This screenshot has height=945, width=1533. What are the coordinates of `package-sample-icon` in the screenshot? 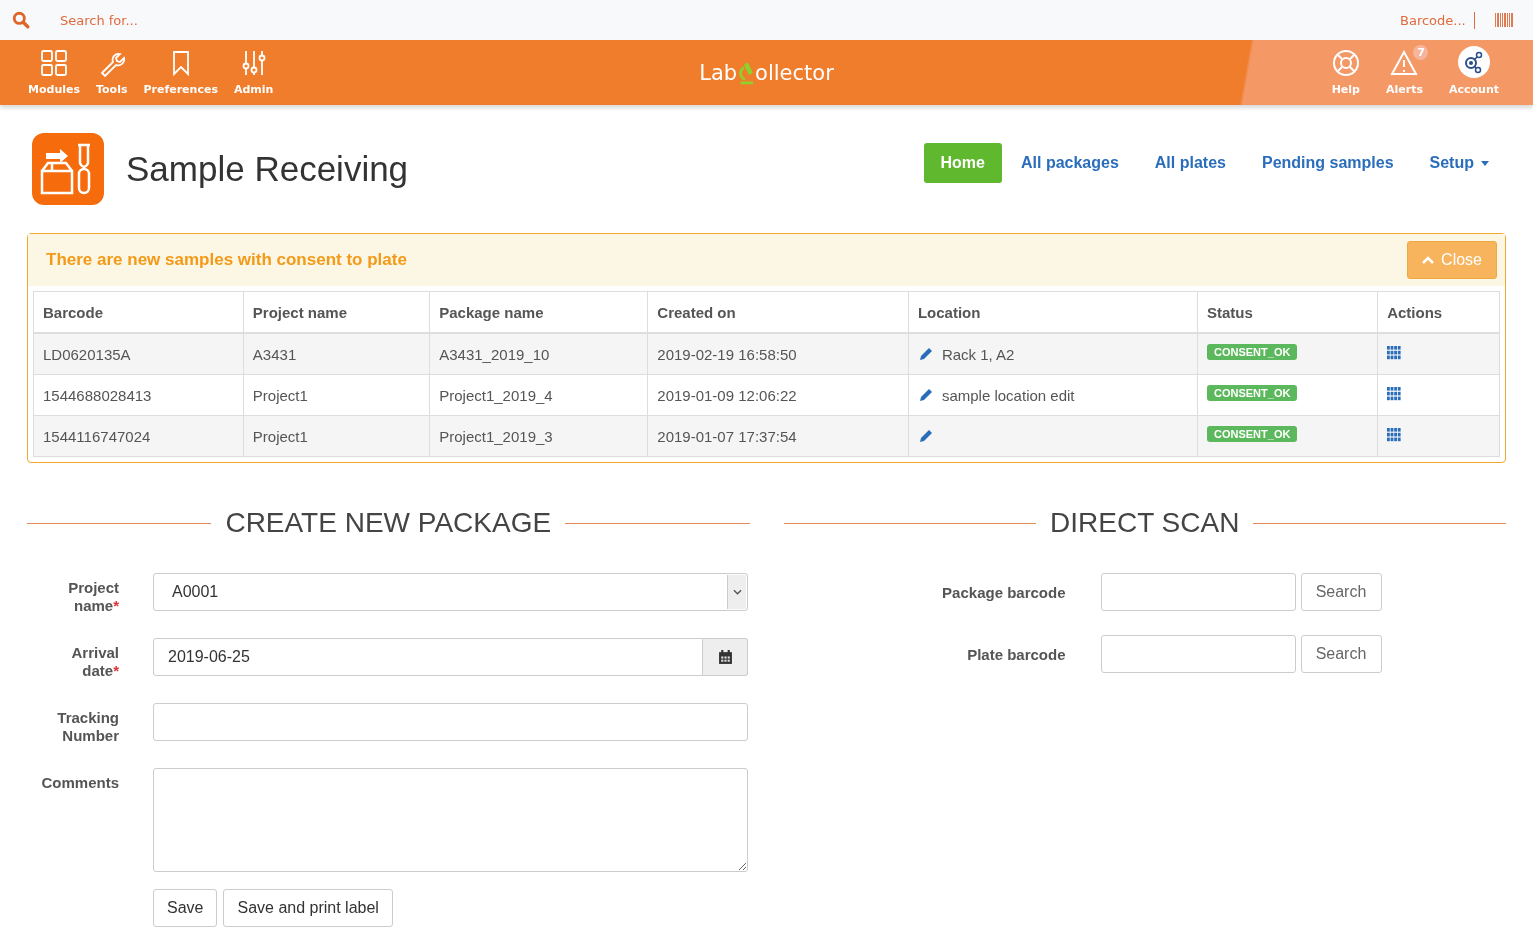 It's located at (68, 169).